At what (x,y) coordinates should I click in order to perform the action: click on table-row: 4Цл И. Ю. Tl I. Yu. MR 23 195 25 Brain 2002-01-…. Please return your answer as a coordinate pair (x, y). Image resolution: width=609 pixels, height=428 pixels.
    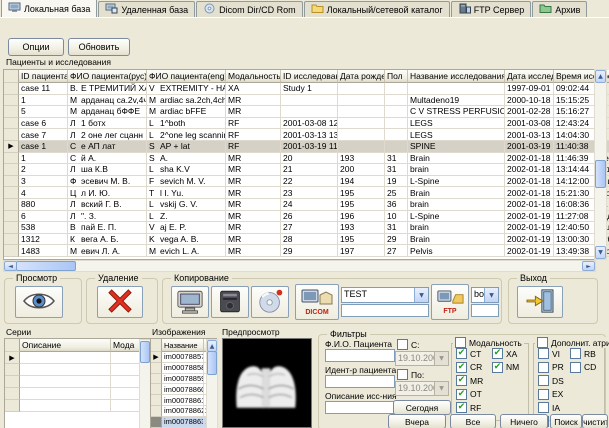
    Looking at the image, I should click on (306, 193).